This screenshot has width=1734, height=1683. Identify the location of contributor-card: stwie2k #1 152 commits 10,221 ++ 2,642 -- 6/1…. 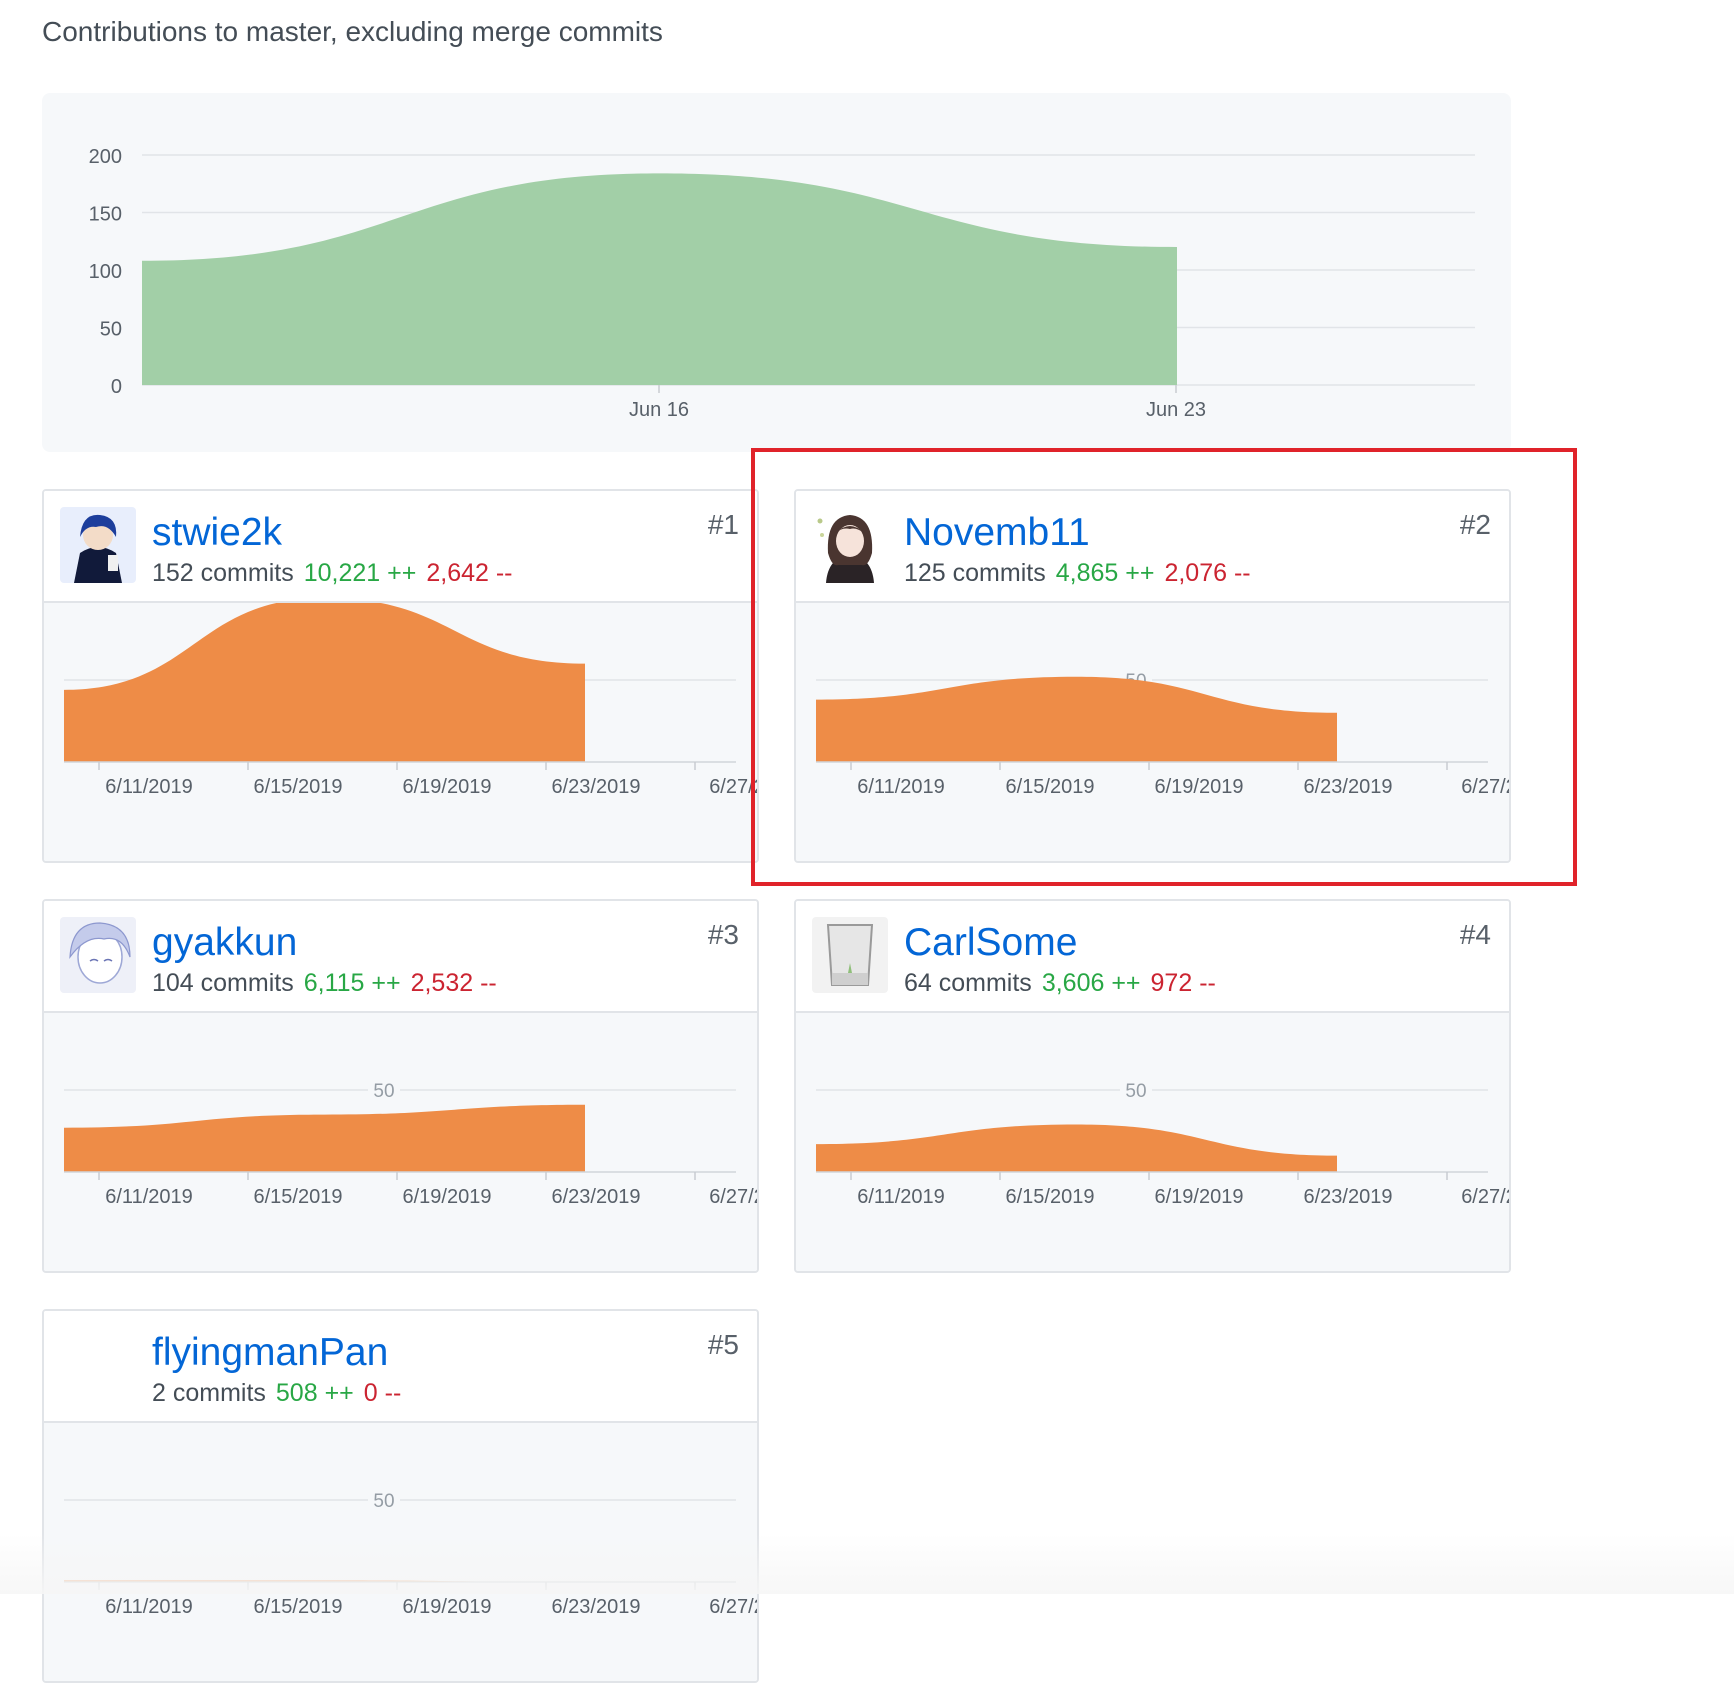
(400, 676).